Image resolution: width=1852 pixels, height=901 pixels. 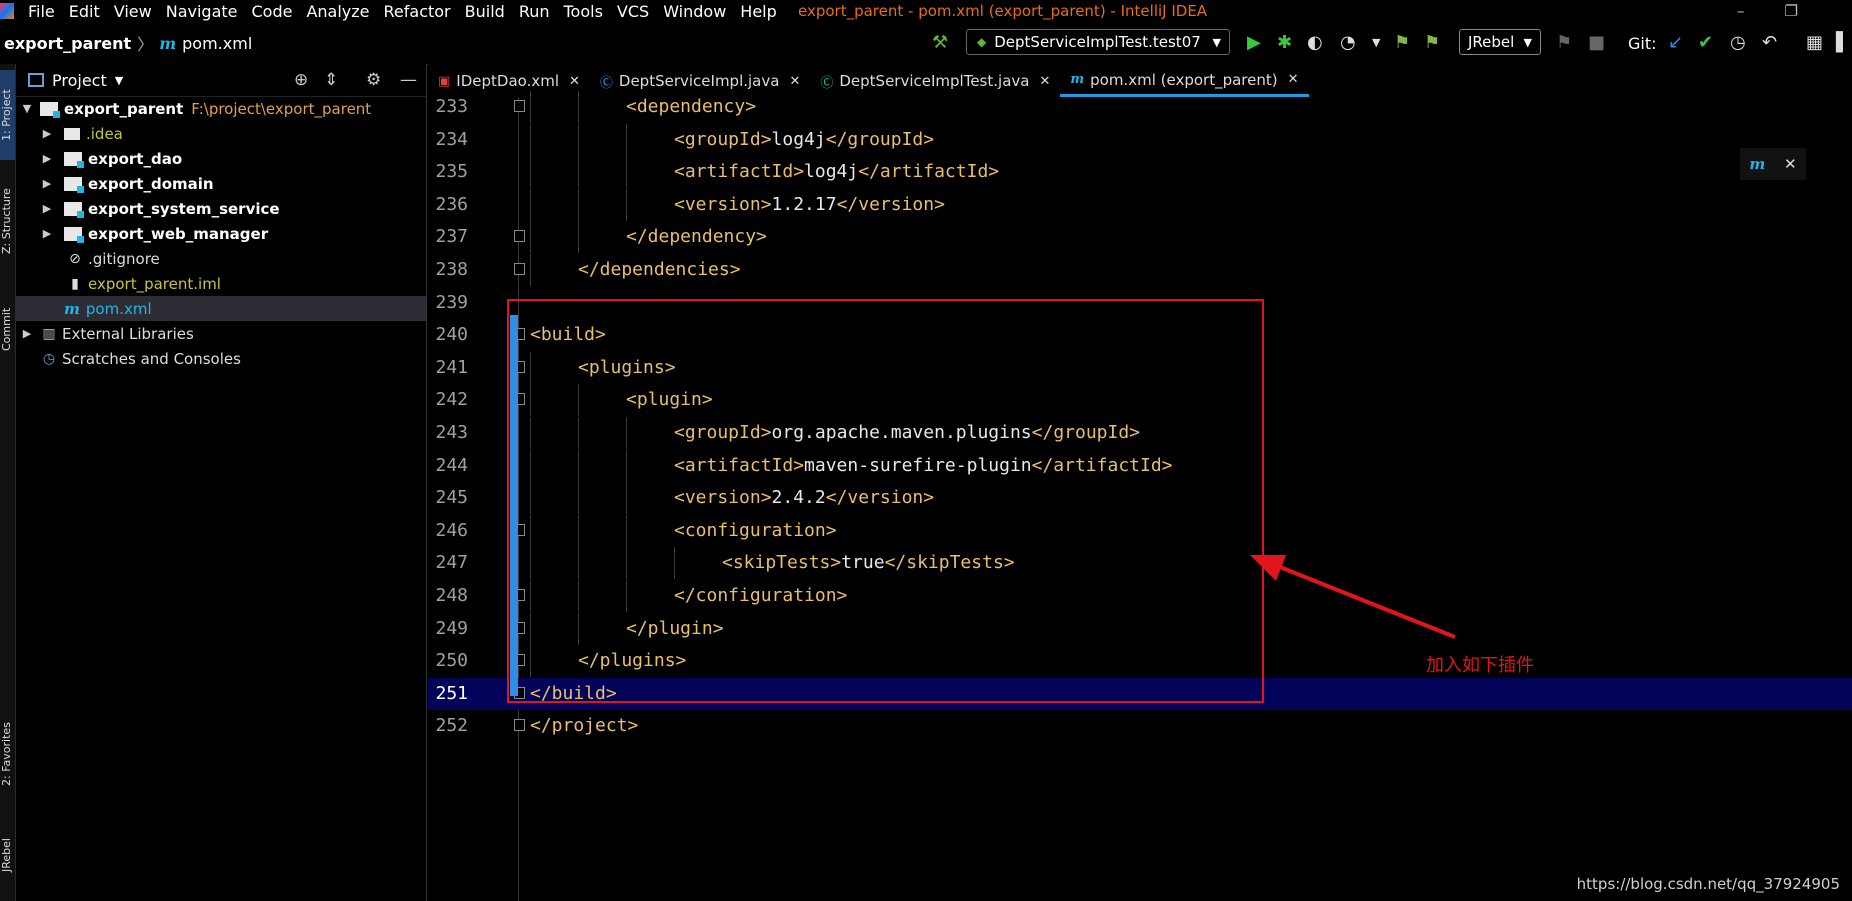 I want to click on code-line: 238 </dependencies>, so click(x=1140, y=270).